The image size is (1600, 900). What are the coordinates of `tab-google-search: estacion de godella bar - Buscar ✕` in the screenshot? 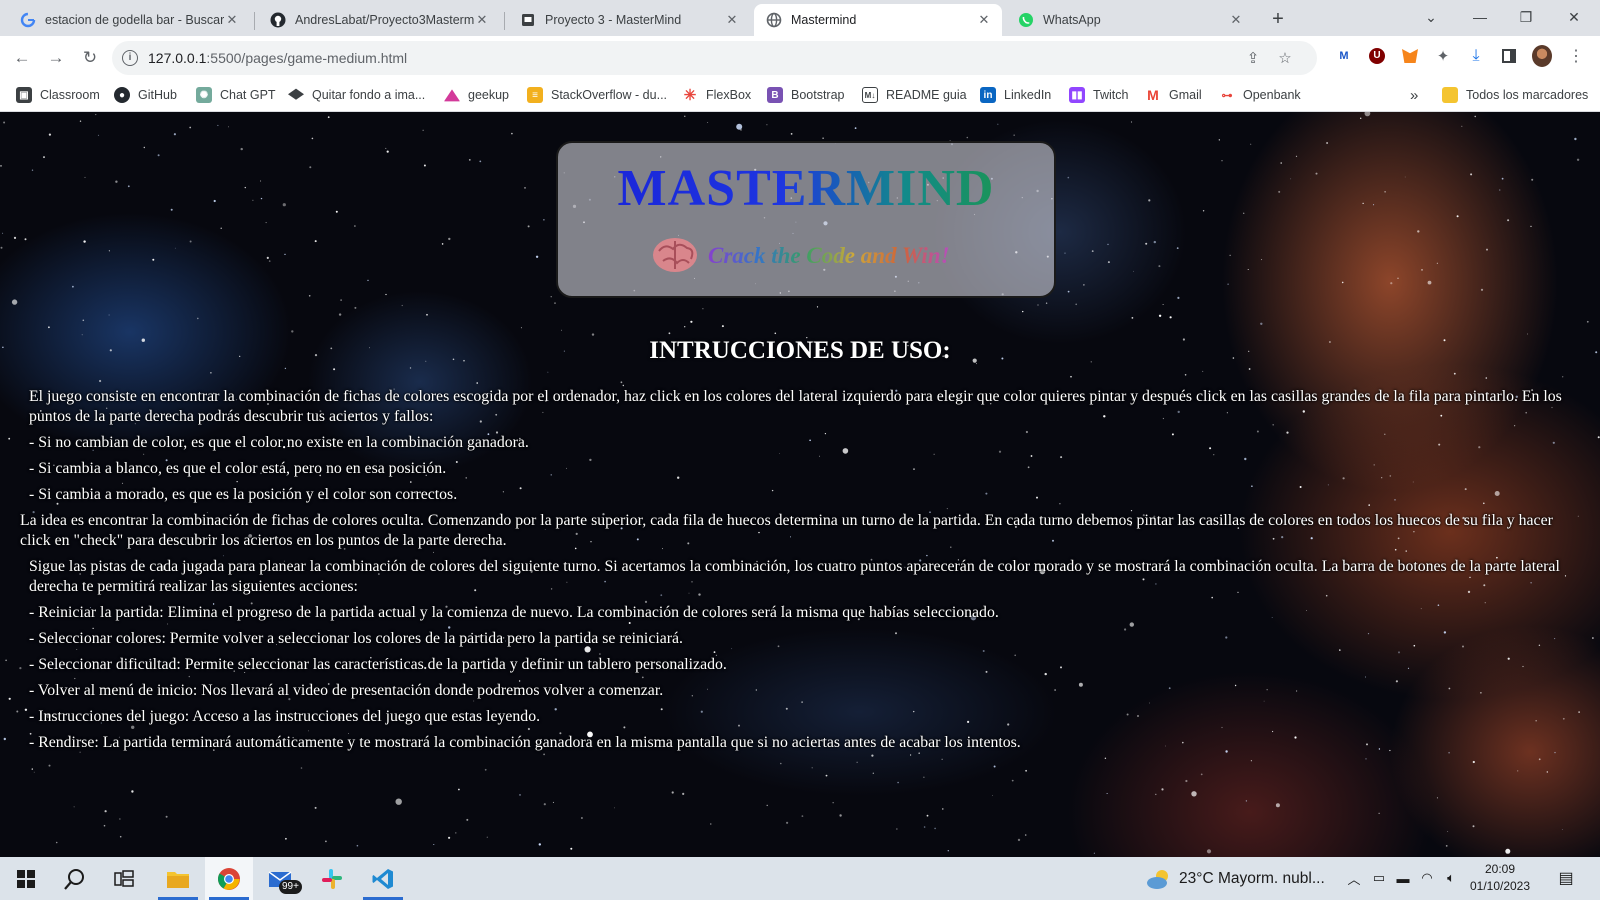 It's located at (129, 20).